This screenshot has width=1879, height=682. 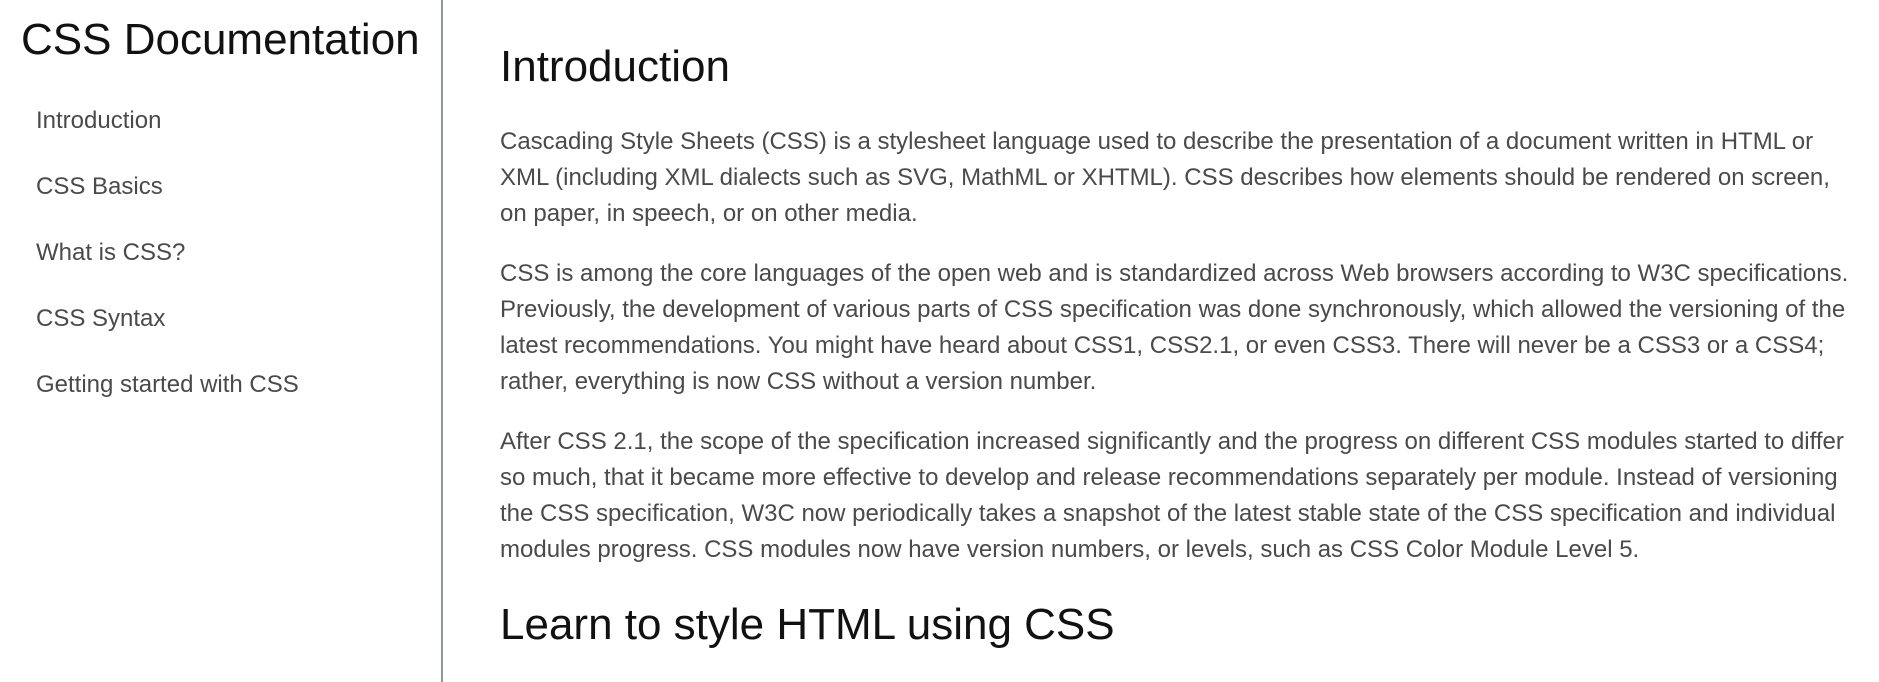 What do you see at coordinates (615, 66) in the screenshot?
I see `section-heading-introduction: Introduction` at bounding box center [615, 66].